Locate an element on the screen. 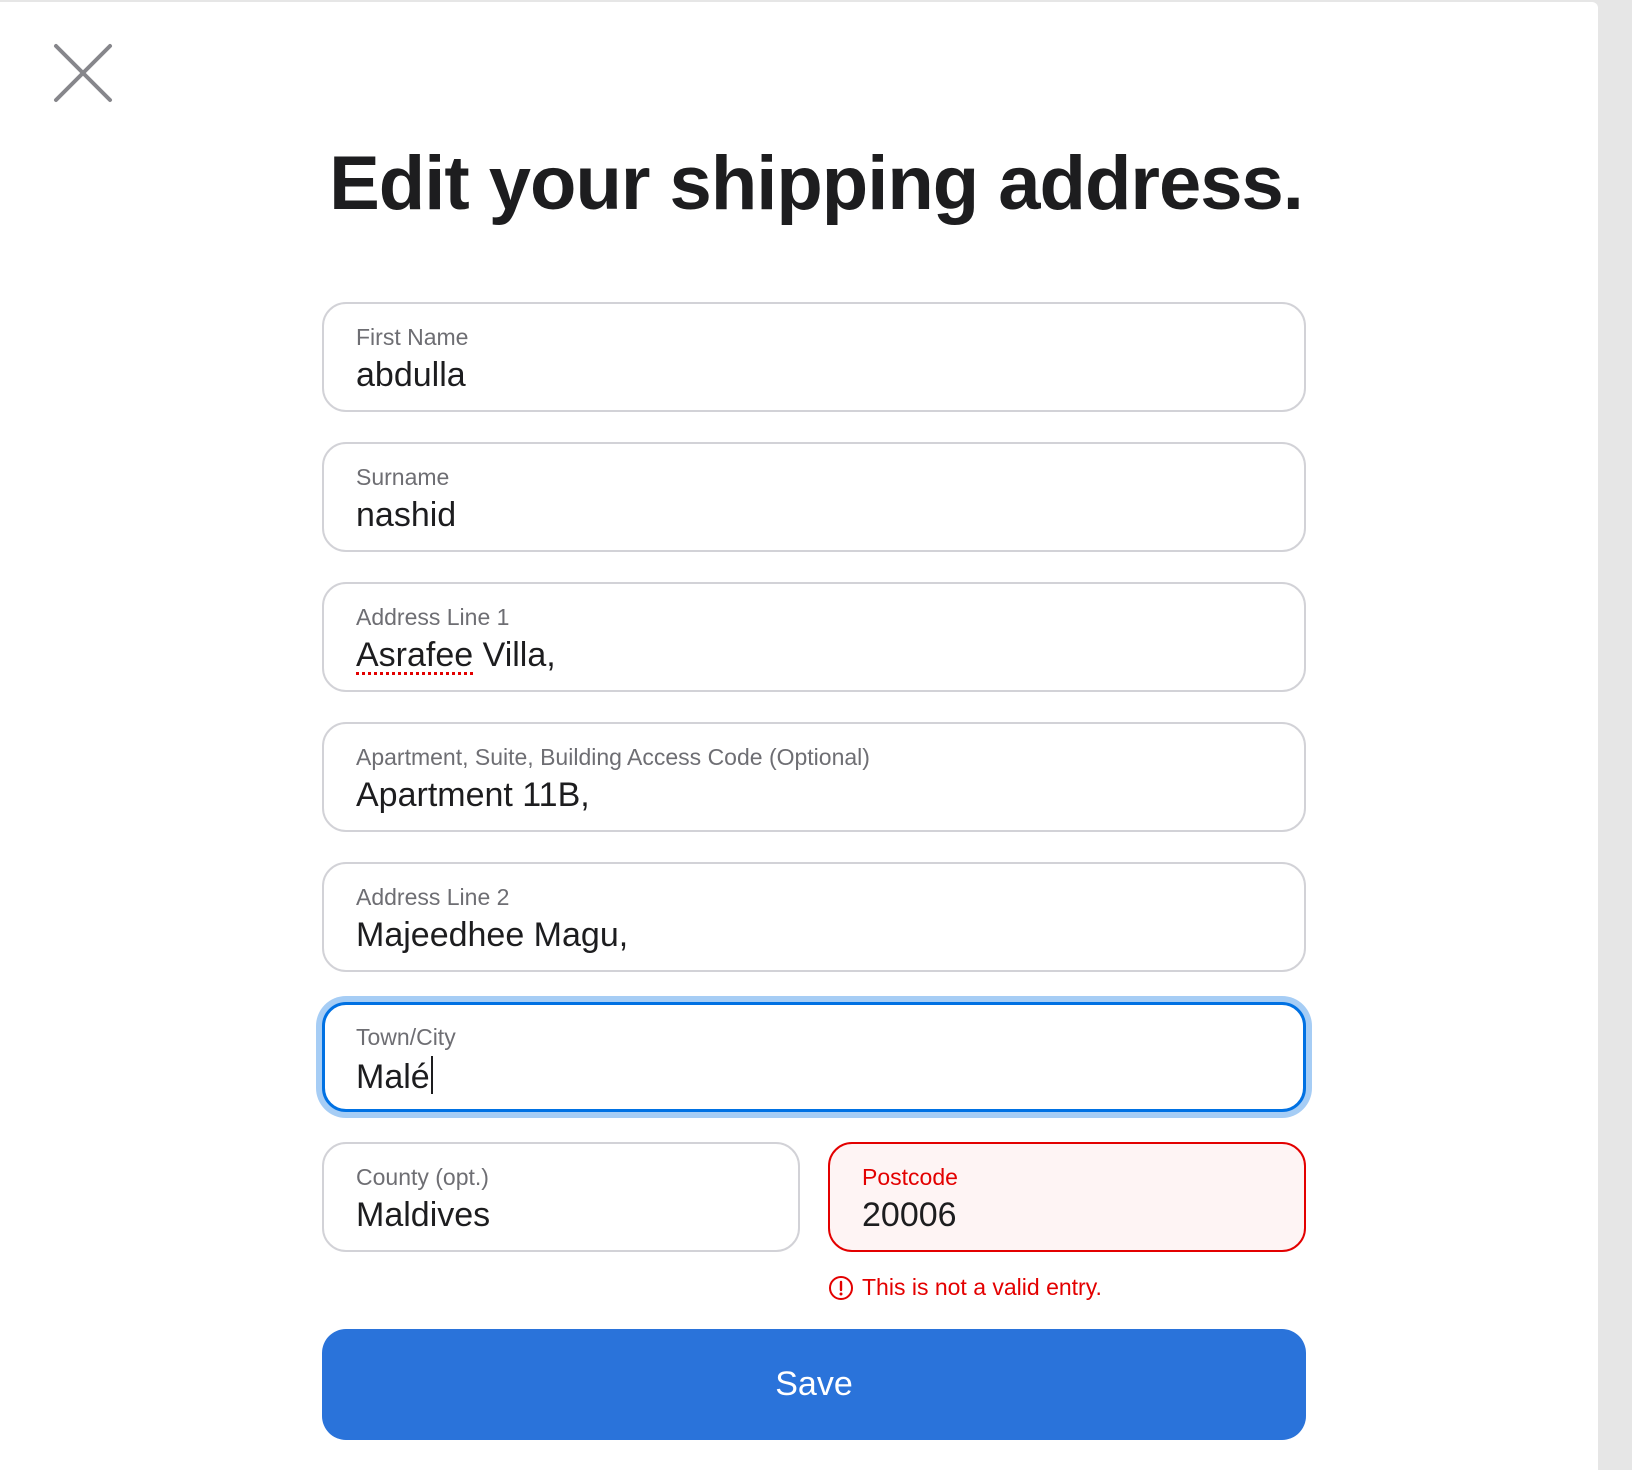 This screenshot has height=1470, width=1632. town-city-text: Malé is located at coordinates (393, 1077).